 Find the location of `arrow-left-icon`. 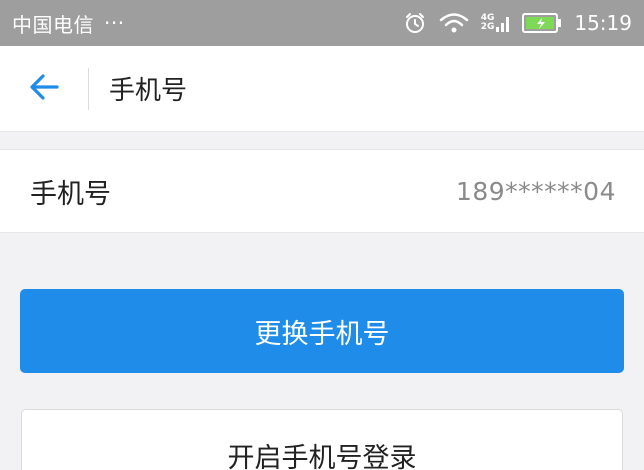

arrow-left-icon is located at coordinates (44, 89).